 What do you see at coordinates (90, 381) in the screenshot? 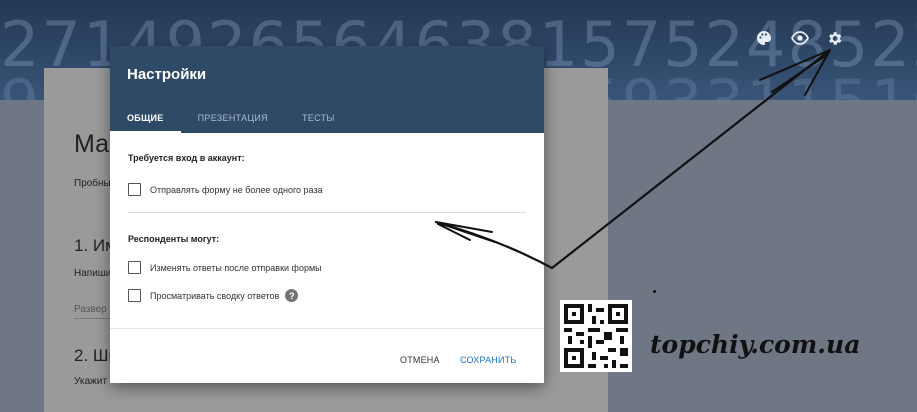
I see `question-2-hint: Укажит` at bounding box center [90, 381].